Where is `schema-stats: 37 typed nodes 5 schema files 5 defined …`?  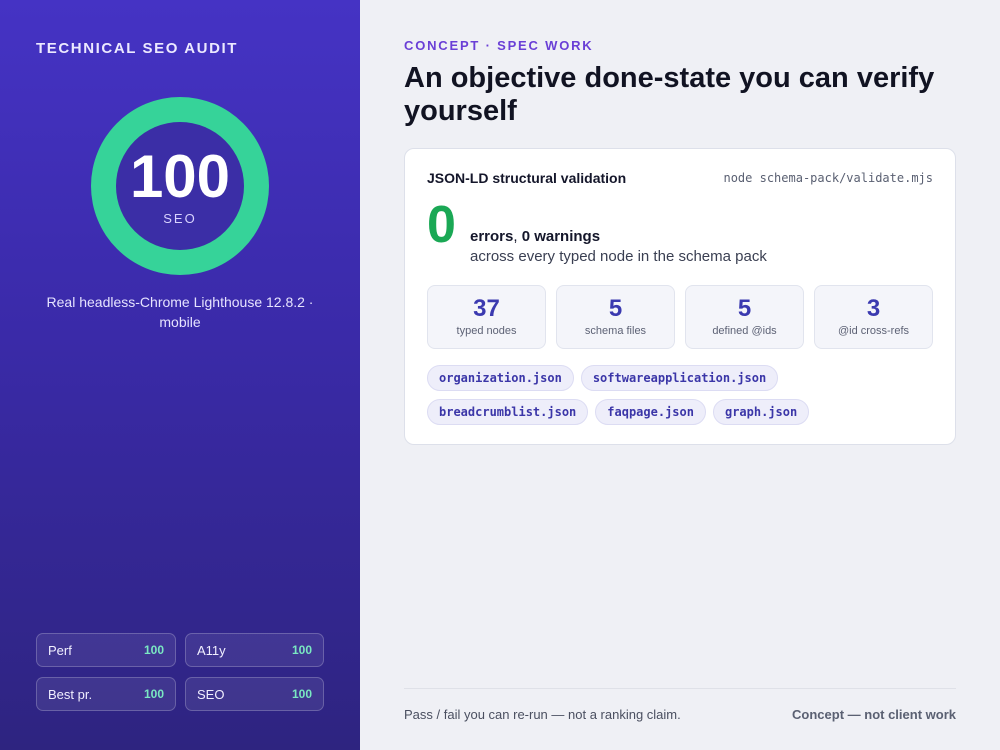 schema-stats: 37 typed nodes 5 schema files 5 defined … is located at coordinates (680, 317).